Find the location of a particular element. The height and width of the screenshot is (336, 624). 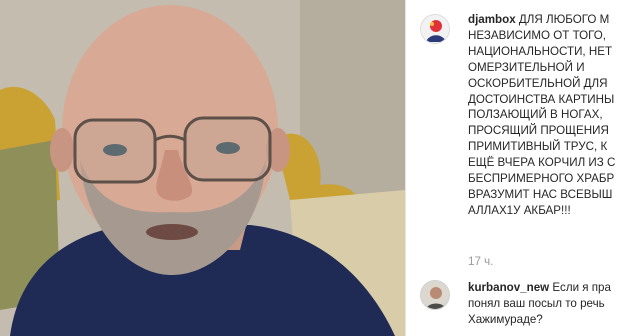

comment-line: djambox ДЛЯ ЛЮБОГО М is located at coordinates (539, 19).